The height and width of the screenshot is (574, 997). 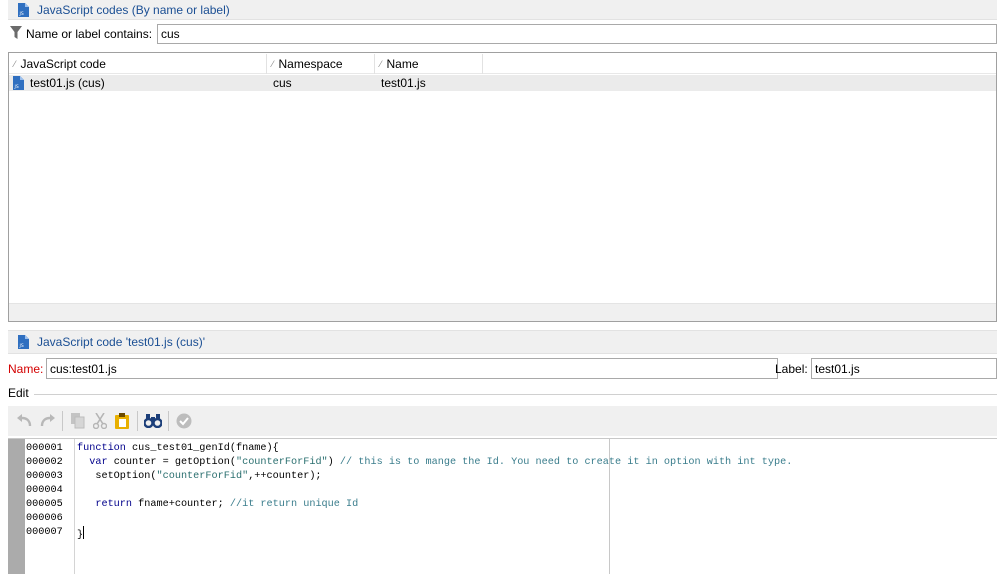 I want to click on check-icon, so click(x=184, y=421).